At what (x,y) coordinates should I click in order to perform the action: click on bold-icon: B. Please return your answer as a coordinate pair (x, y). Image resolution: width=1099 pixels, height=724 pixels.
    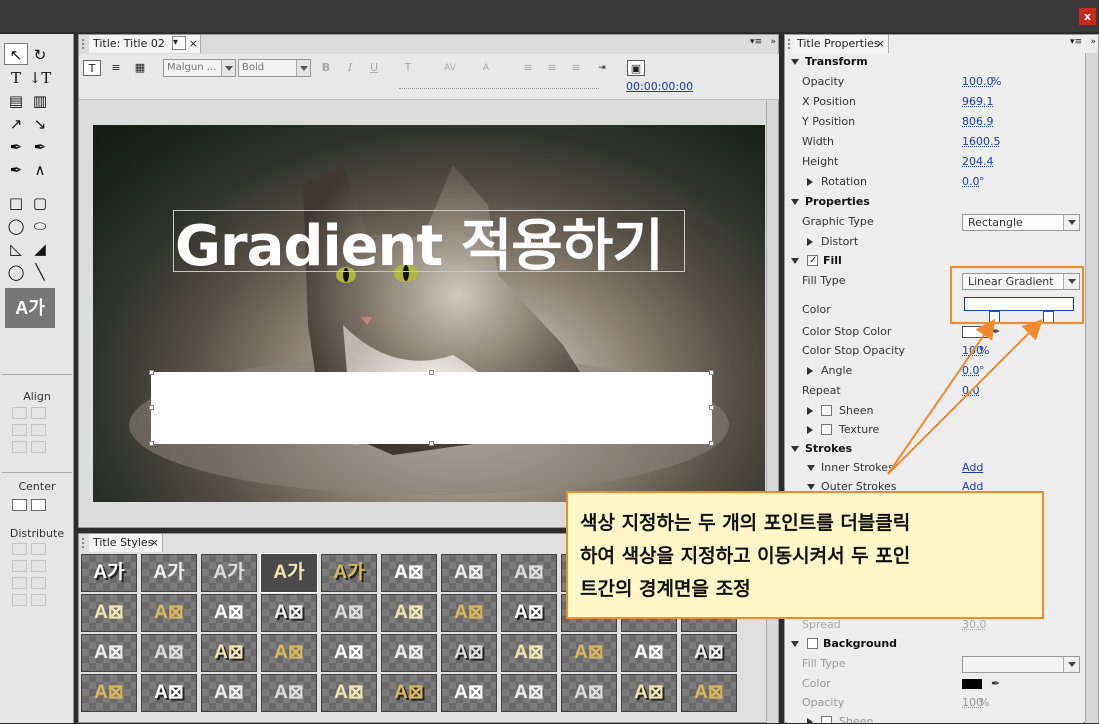
    Looking at the image, I should click on (326, 68).